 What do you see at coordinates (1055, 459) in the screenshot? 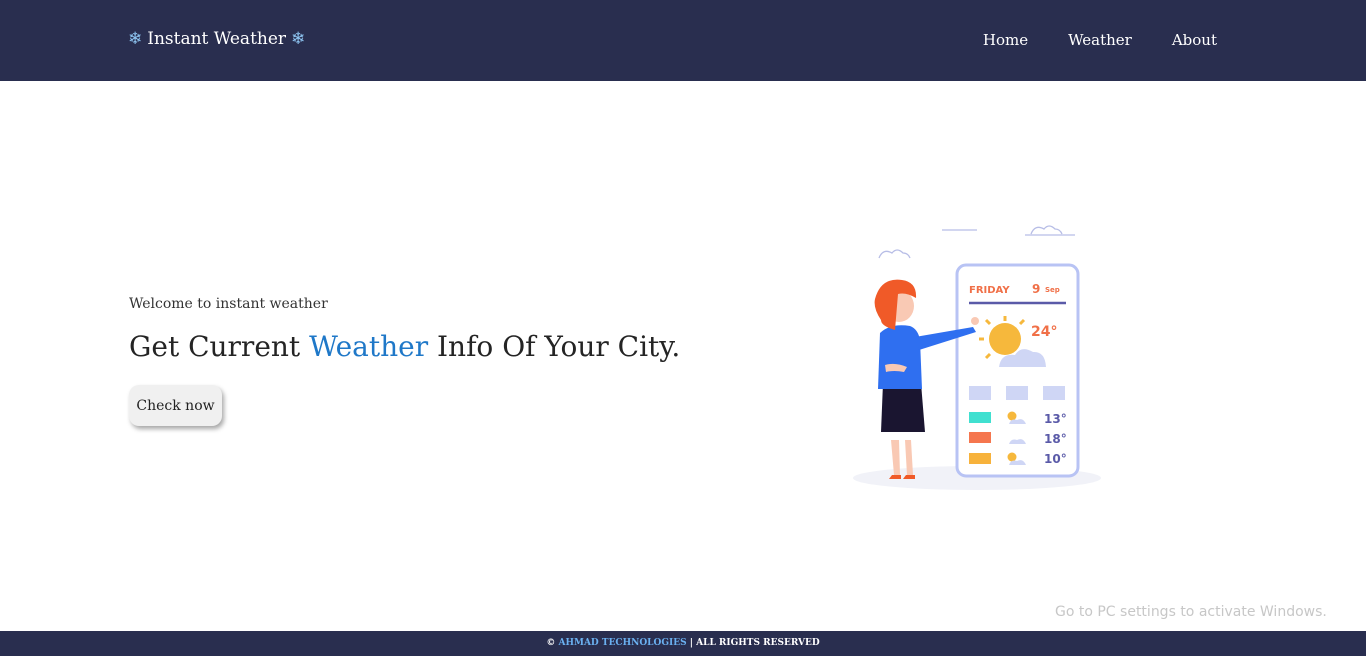
I see `forecast-temp: 10°` at bounding box center [1055, 459].